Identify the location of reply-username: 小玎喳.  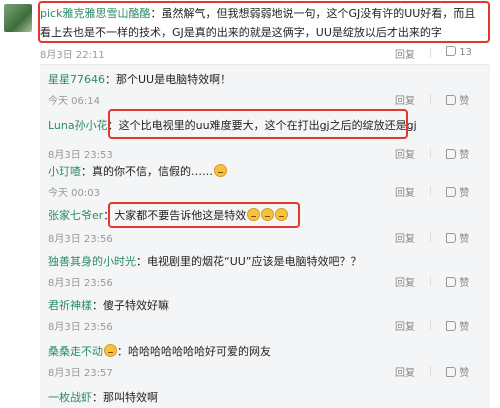
(64, 171).